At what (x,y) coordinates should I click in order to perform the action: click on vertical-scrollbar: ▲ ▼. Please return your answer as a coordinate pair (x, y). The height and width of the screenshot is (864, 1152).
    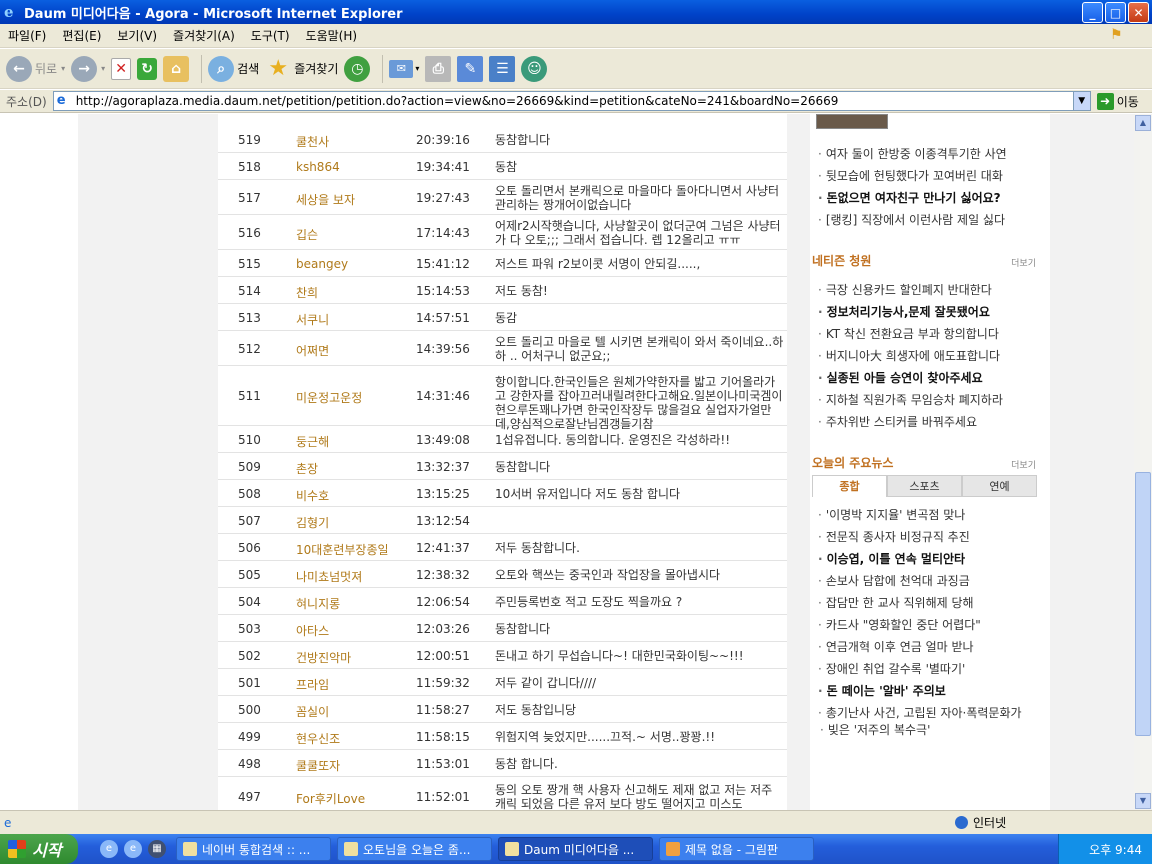
    Looking at the image, I should click on (1143, 462).